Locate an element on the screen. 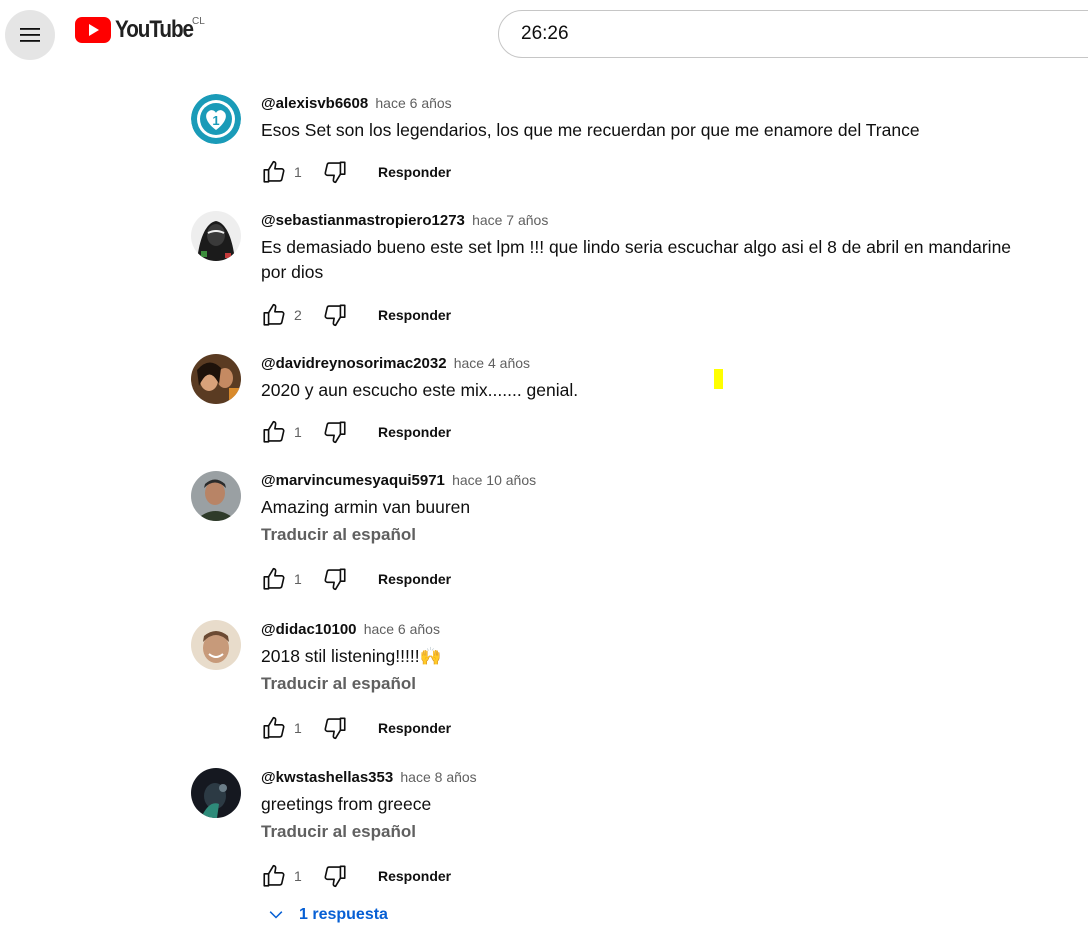 This screenshot has height=925, width=1088. avatar: 1 is located at coordinates (216, 119).